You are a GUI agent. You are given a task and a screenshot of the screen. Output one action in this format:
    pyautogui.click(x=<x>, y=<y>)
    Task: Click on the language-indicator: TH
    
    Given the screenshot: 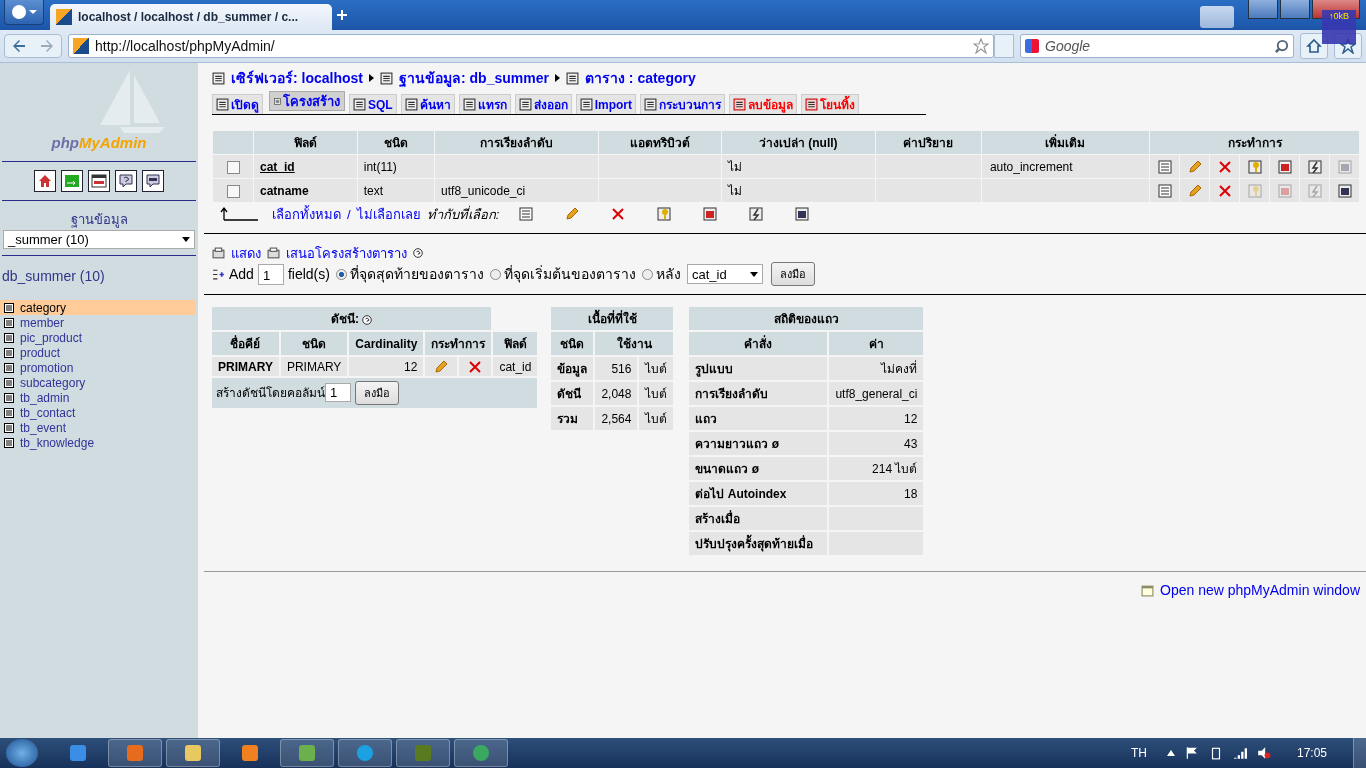 What is the action you would take?
    pyautogui.click(x=1138, y=753)
    